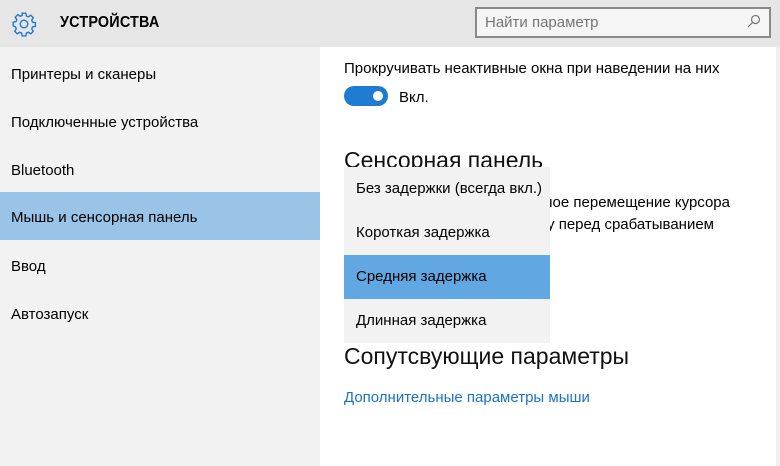 Image resolution: width=780 pixels, height=466 pixels. Describe the element at coordinates (414, 97) in the screenshot. I see `toggle-state: Вкл.` at that location.